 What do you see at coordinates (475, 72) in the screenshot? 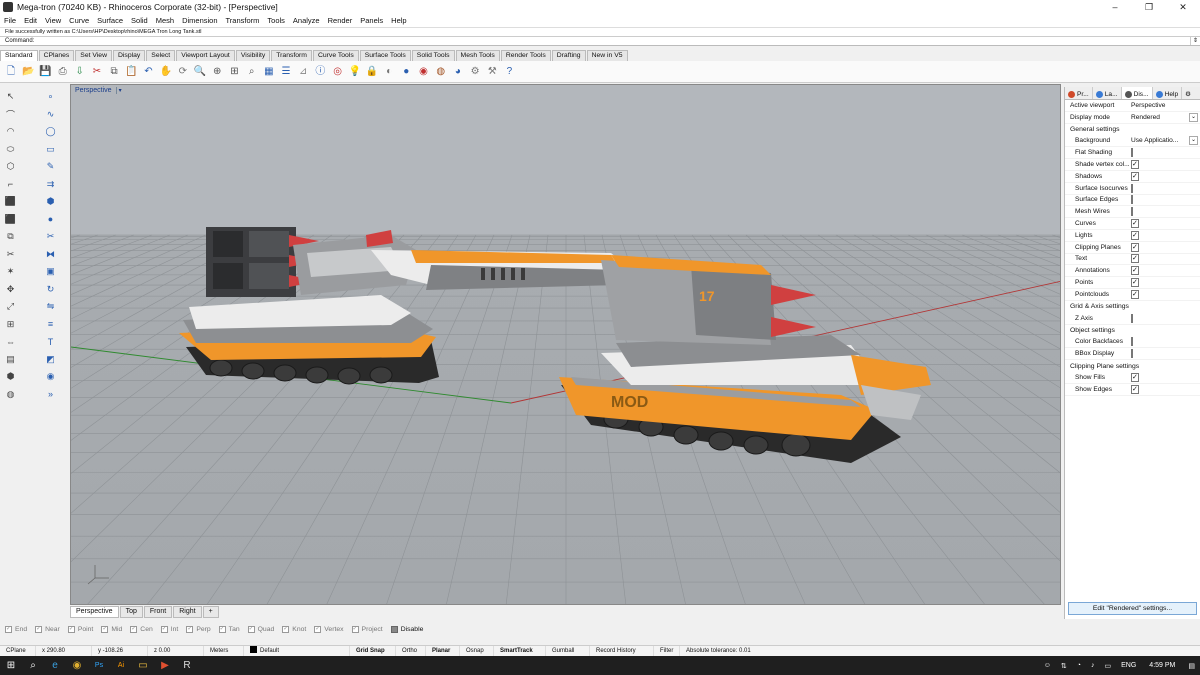
I see `options-icon: ⚙` at bounding box center [475, 72].